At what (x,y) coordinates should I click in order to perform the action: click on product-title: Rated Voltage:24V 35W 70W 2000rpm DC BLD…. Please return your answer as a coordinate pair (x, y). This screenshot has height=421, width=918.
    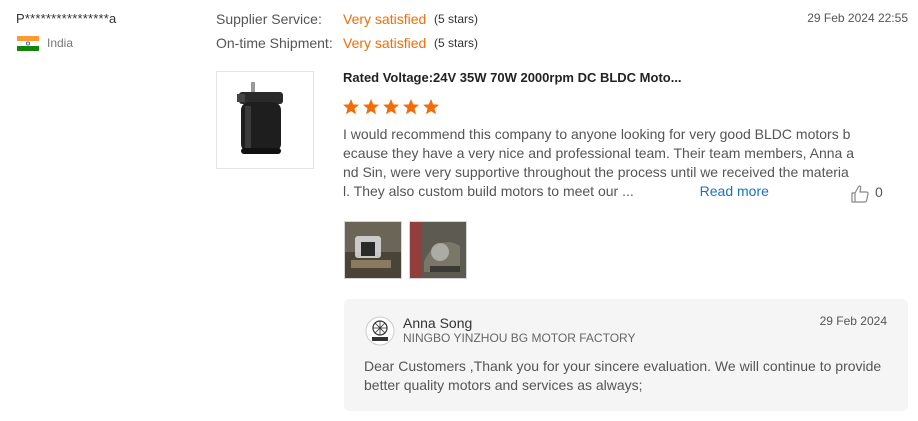
    Looking at the image, I should click on (512, 77).